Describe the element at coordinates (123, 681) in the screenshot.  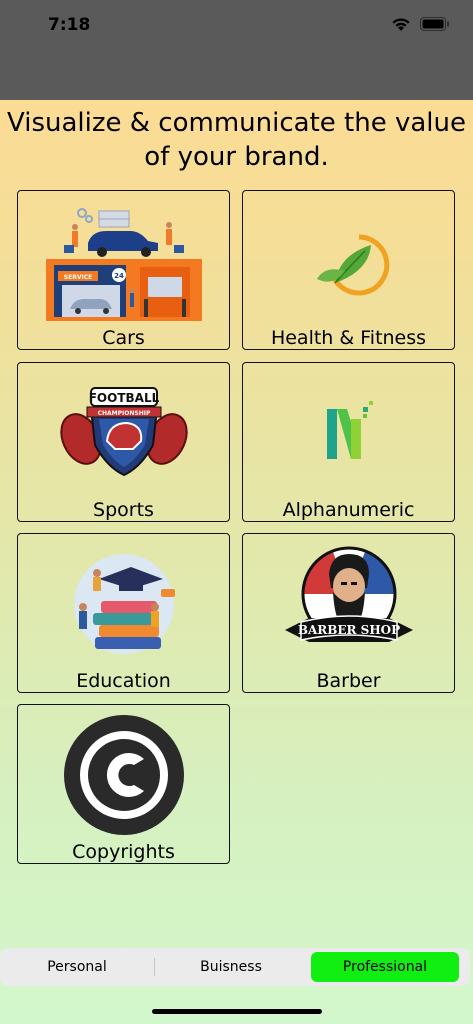
I see `category-card-label: Education` at that location.